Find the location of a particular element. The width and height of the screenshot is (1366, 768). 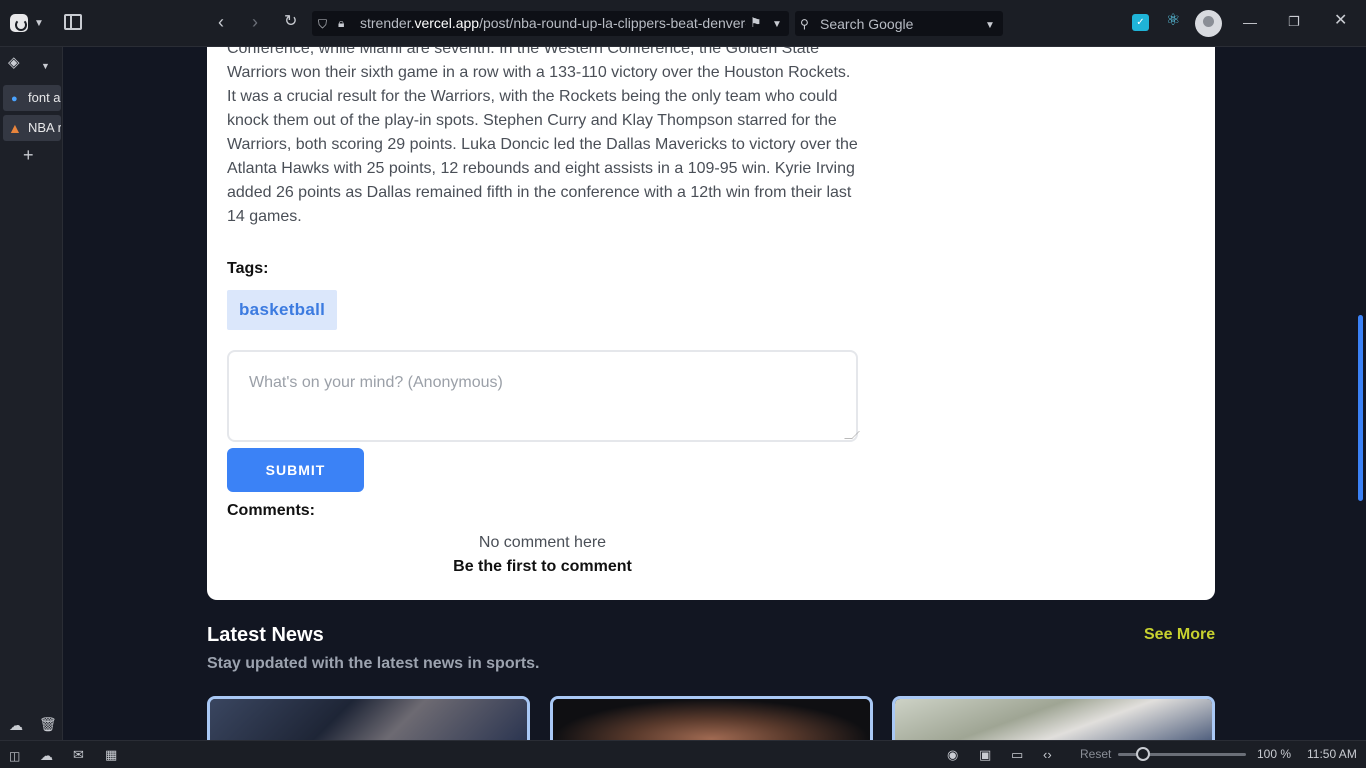

restore-icon: ❐ is located at coordinates (1294, 22).